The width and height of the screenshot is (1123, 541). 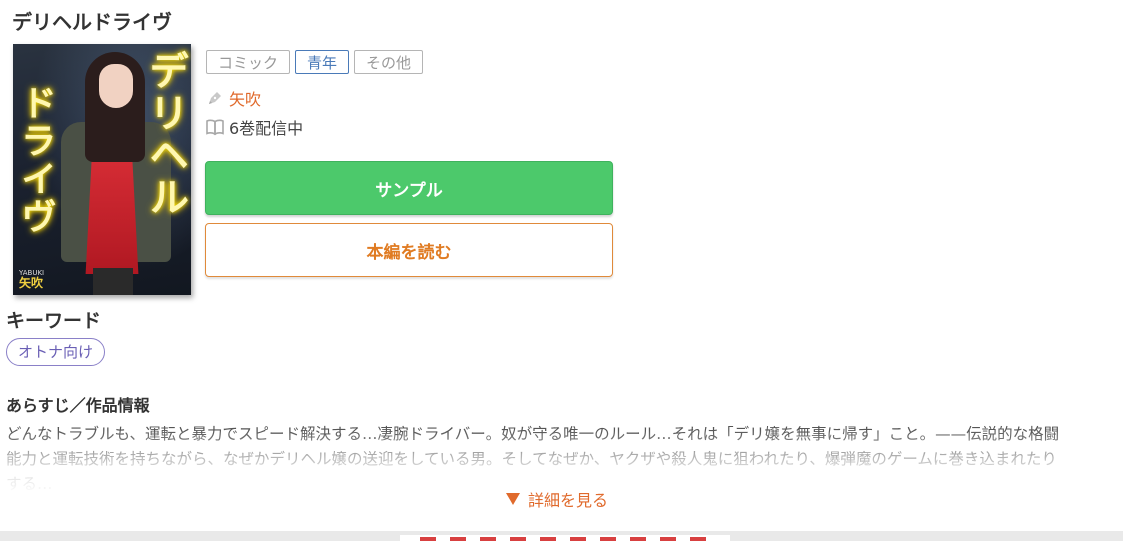 What do you see at coordinates (409, 188) in the screenshot?
I see `sample-button: サンプル` at bounding box center [409, 188].